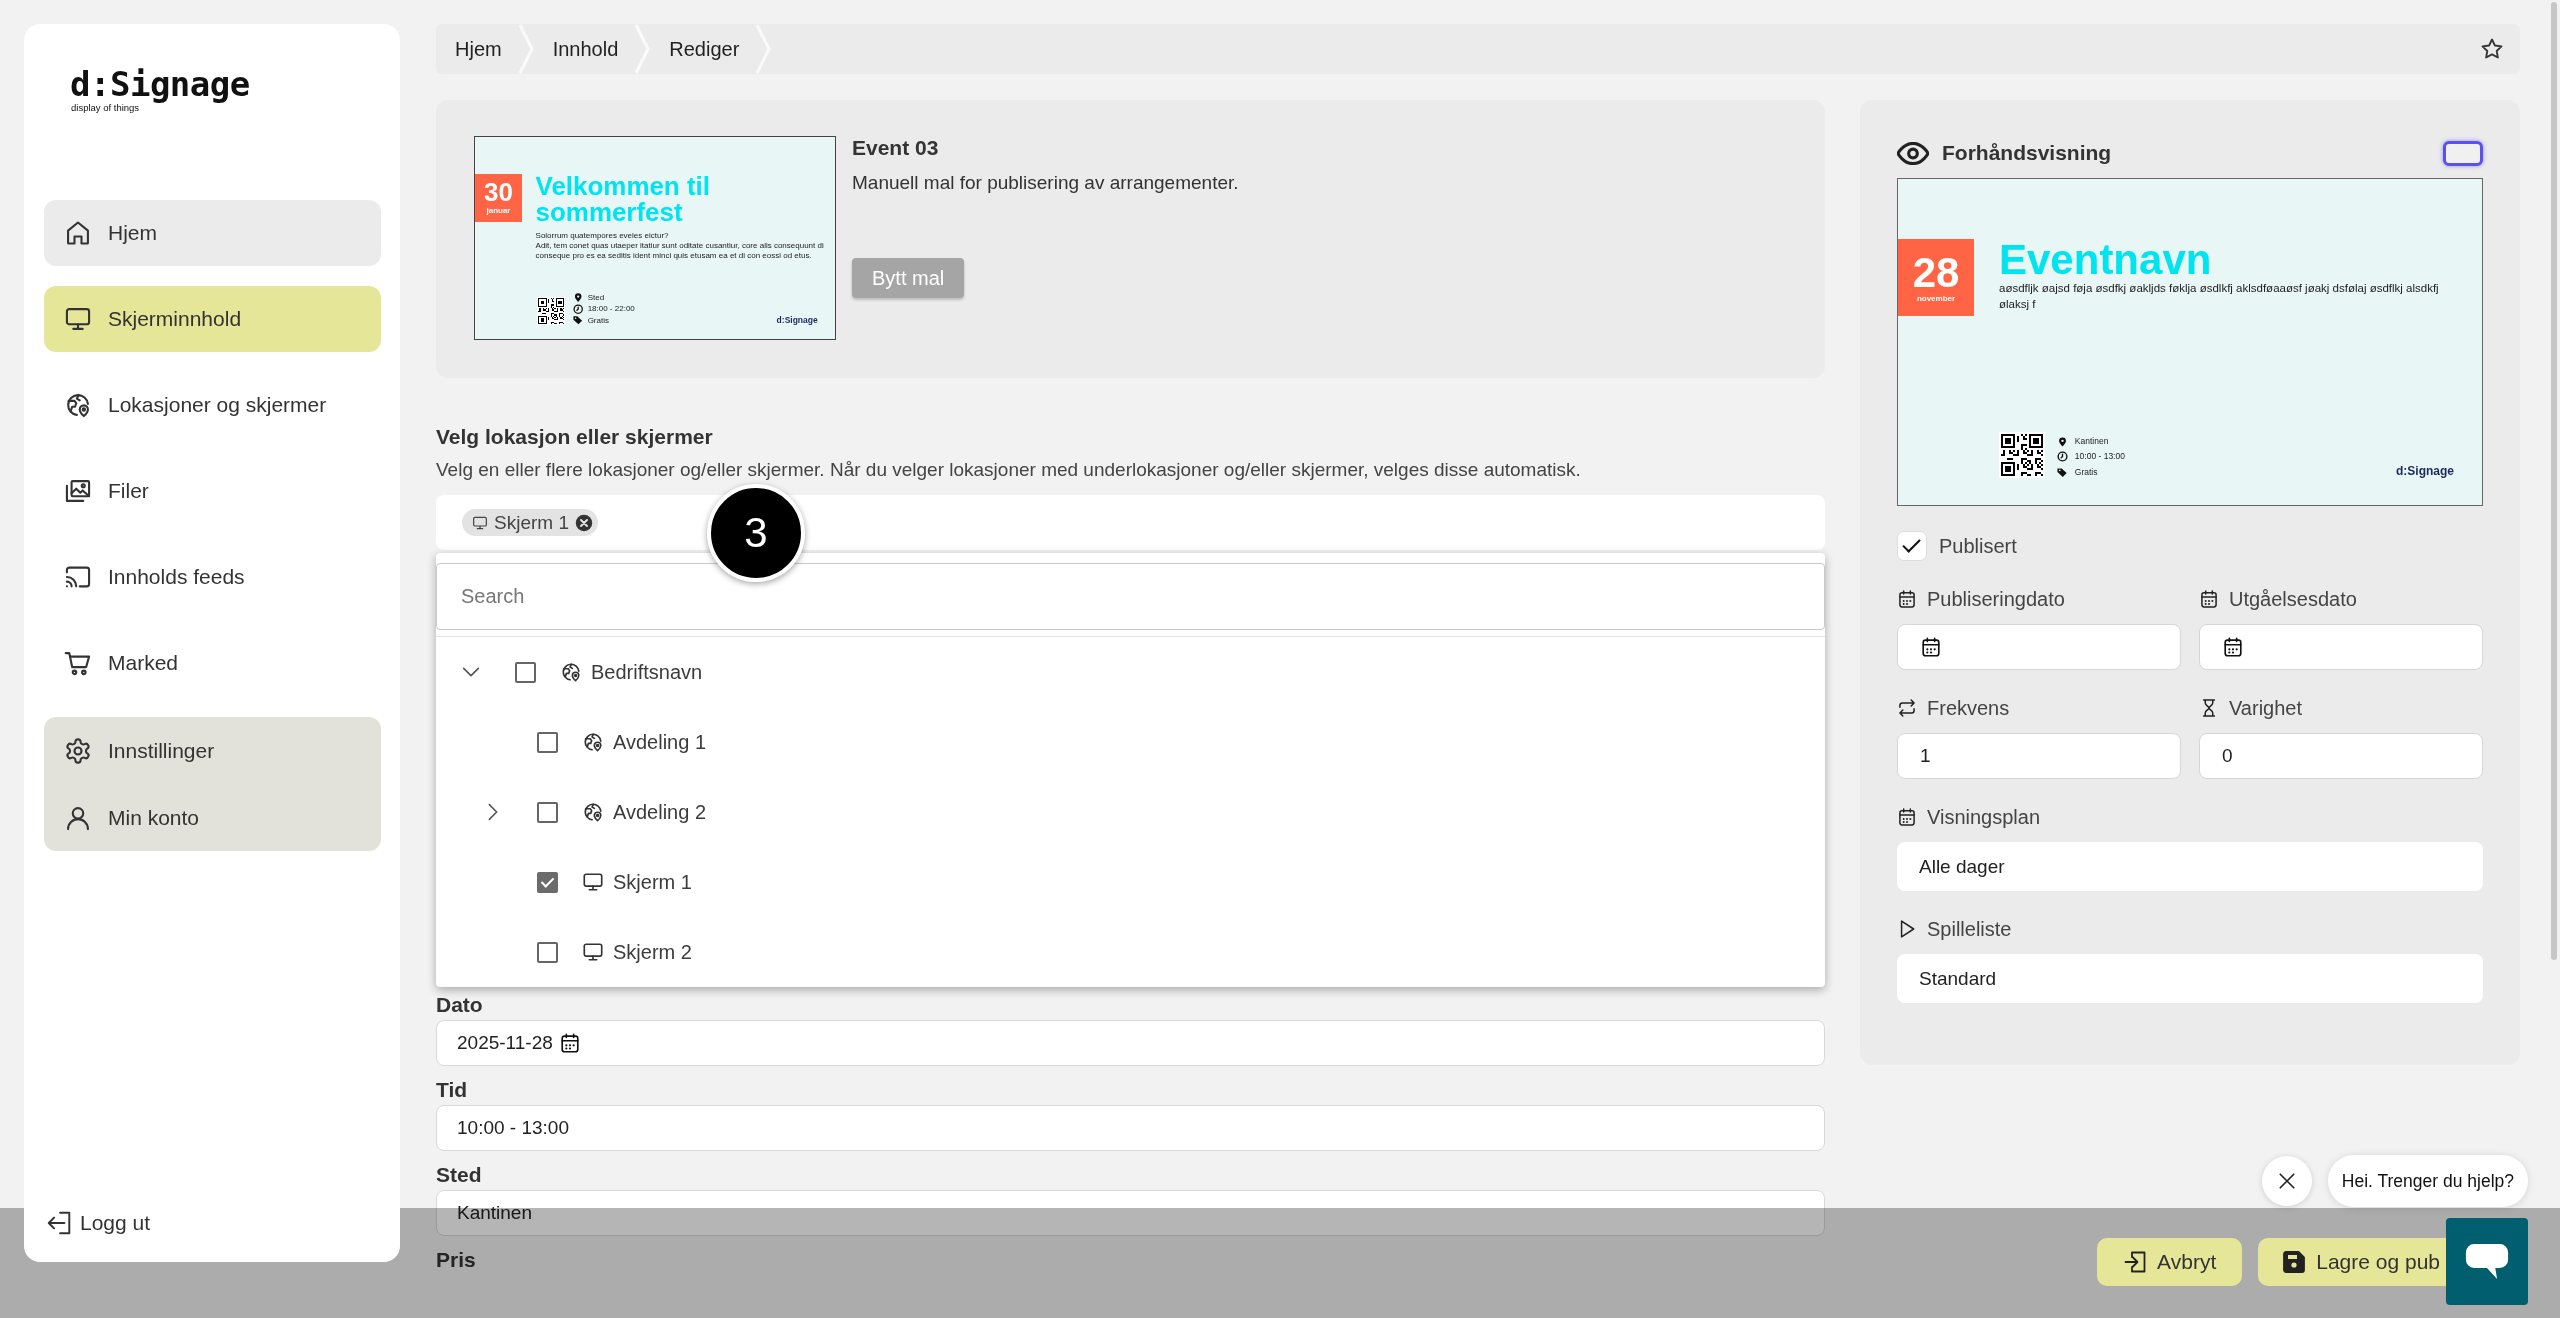 This screenshot has width=2560, height=1318. Describe the element at coordinates (703, 49) in the screenshot. I see `breadcrumb-link: Rediger` at that location.